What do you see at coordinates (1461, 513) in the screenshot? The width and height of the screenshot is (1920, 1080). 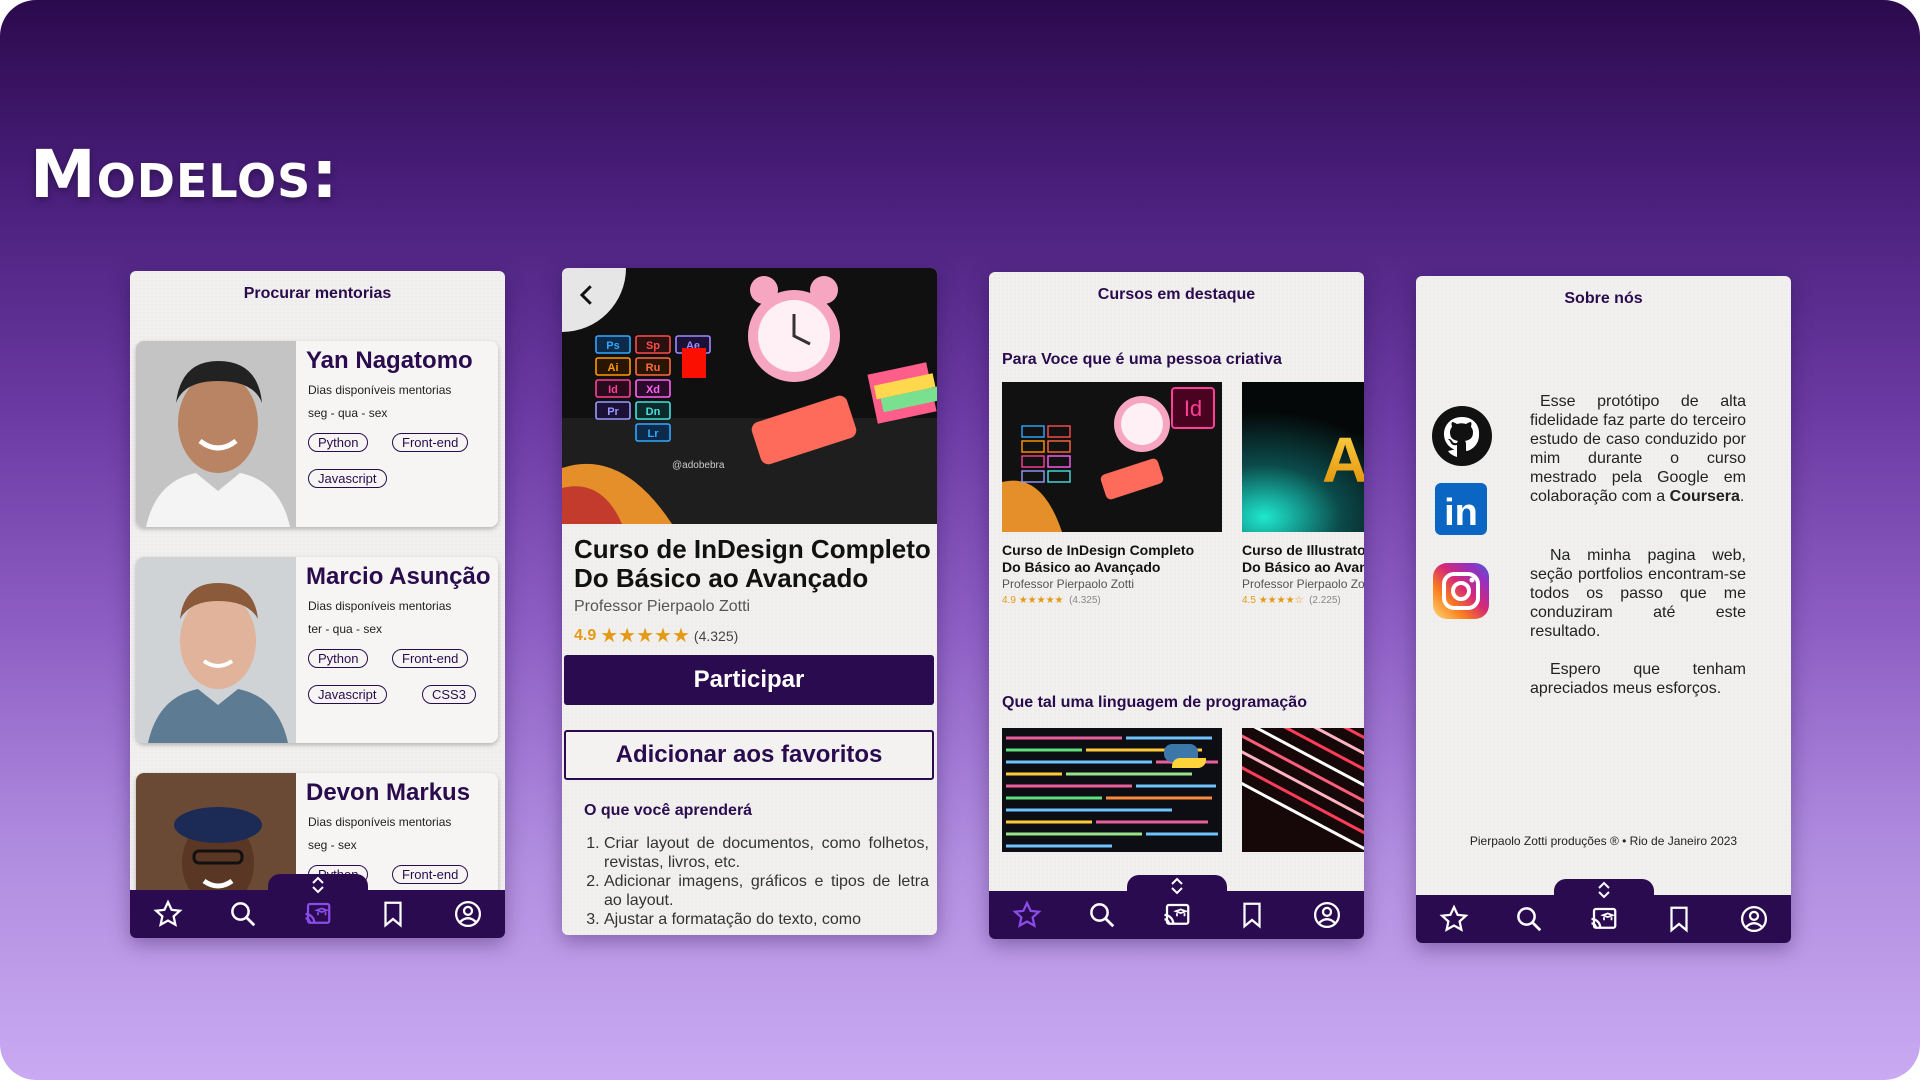 I see `svg-text: in` at bounding box center [1461, 513].